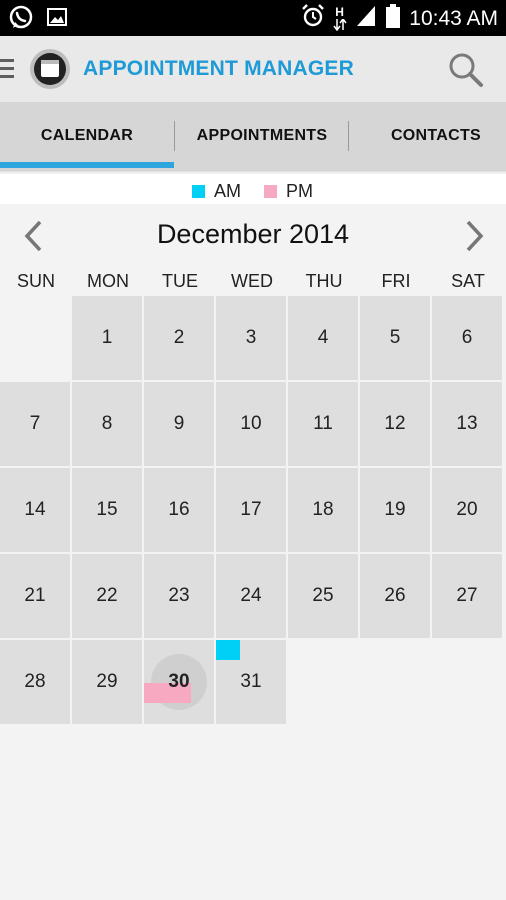 The image size is (506, 900). I want to click on day-cell: 10, so click(251, 424).